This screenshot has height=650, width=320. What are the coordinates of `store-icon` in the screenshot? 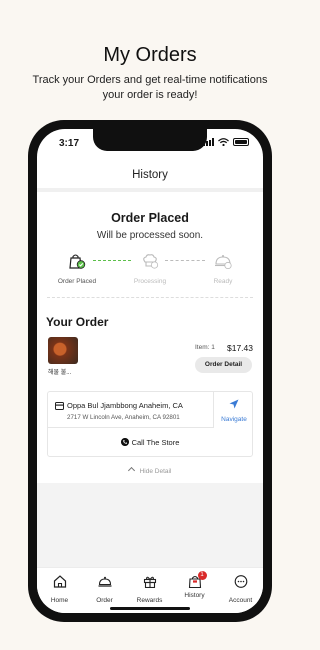 It's located at (59, 406).